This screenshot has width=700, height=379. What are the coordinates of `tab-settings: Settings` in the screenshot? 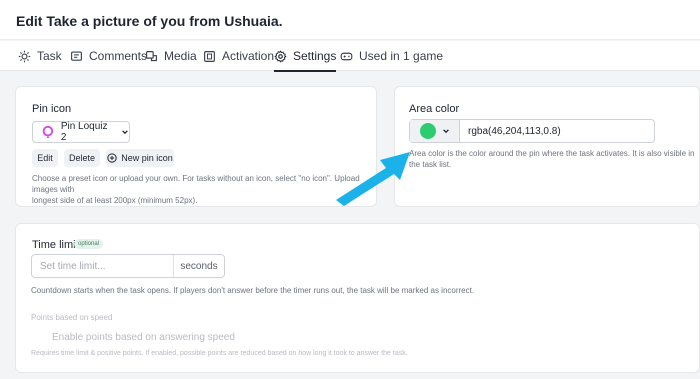 It's located at (305, 56).